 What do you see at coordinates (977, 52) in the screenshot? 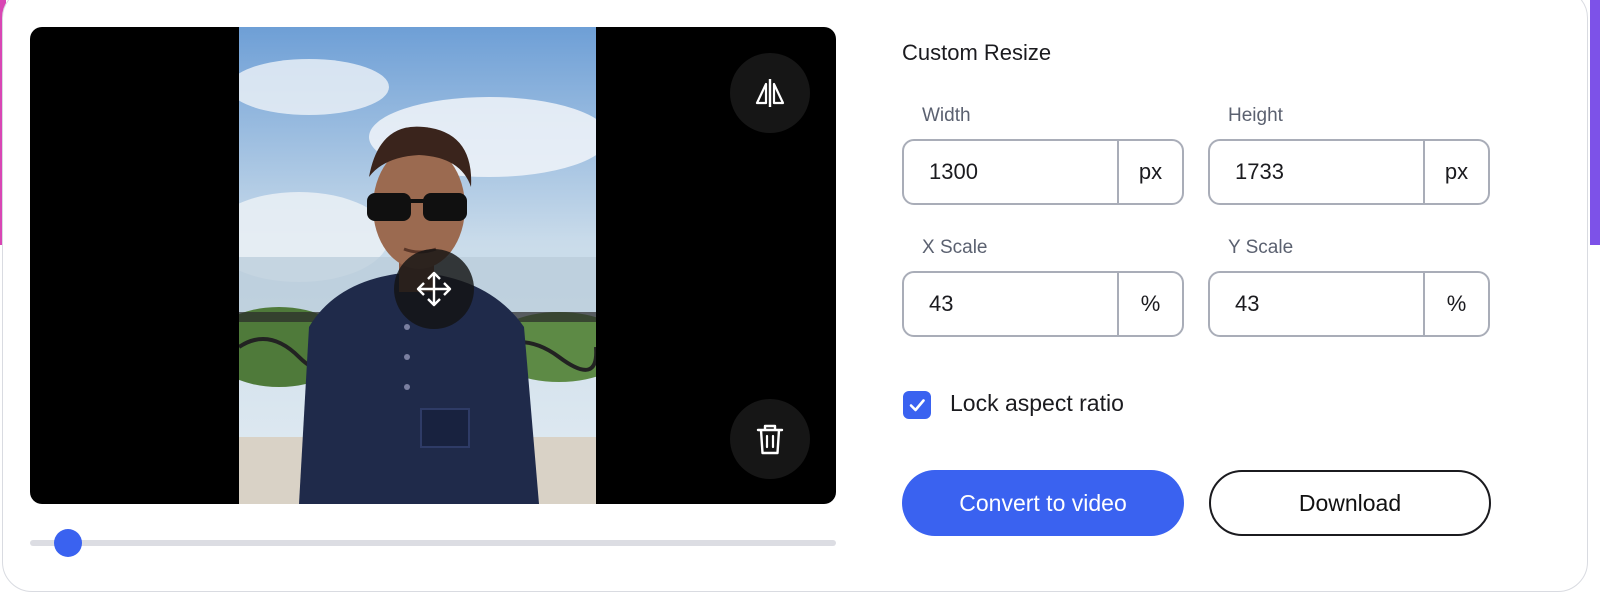
I see `panel-title: Custom Resize` at bounding box center [977, 52].